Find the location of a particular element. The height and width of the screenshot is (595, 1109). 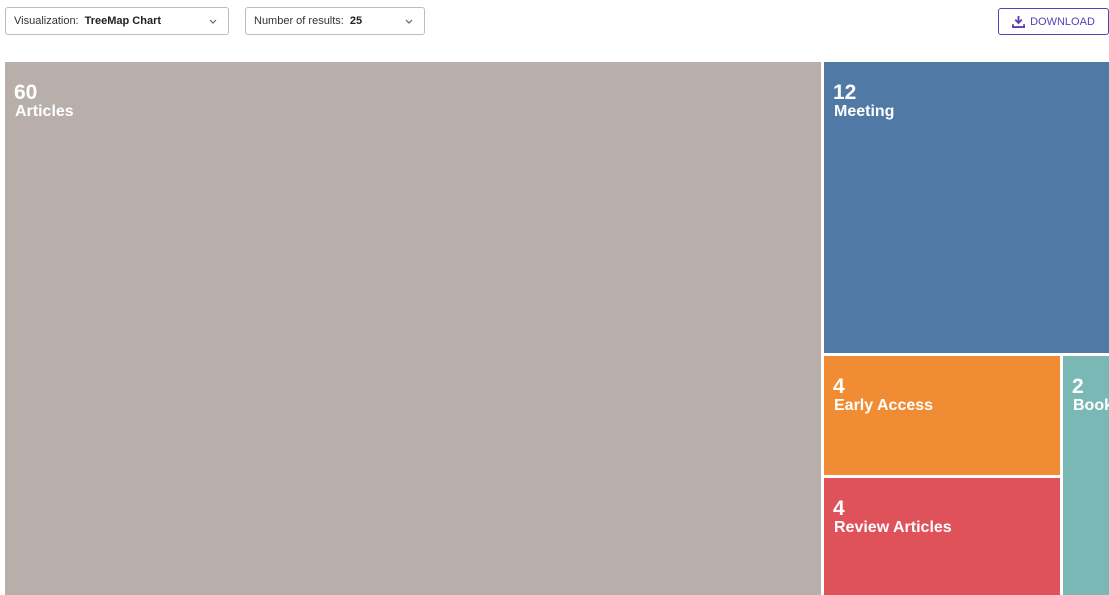

treemap-tile-meeting: 12 Meeting is located at coordinates (966, 207).